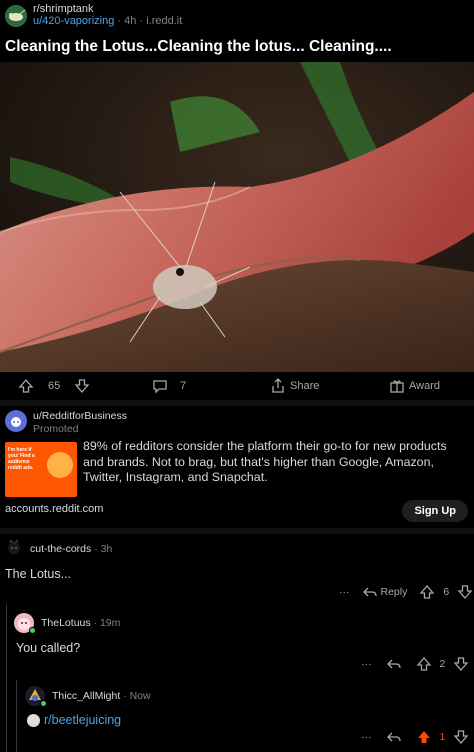  Describe the element at coordinates (160, 386) in the screenshot. I see `comment-icon` at that location.